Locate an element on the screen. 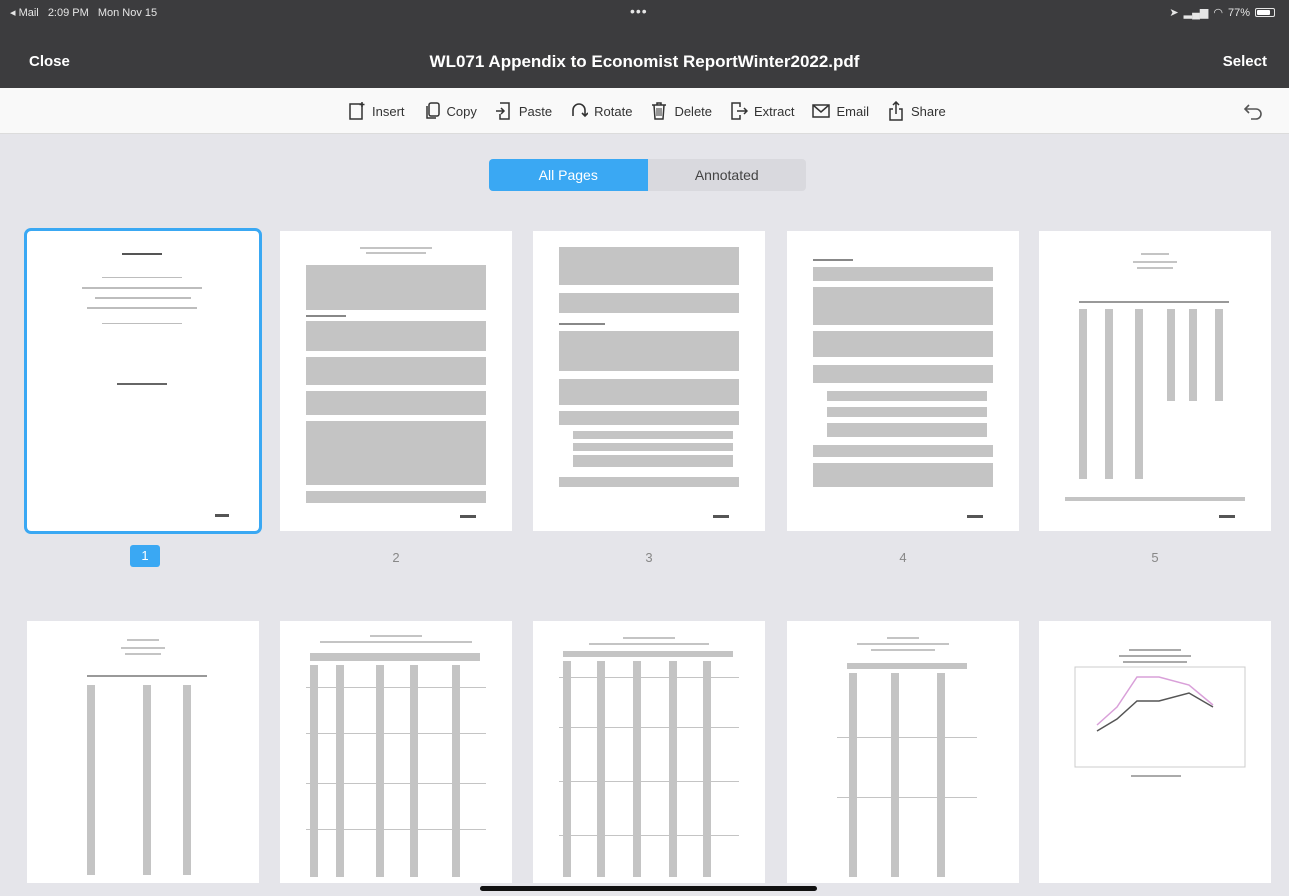  select-button: Select is located at coordinates (1245, 61).